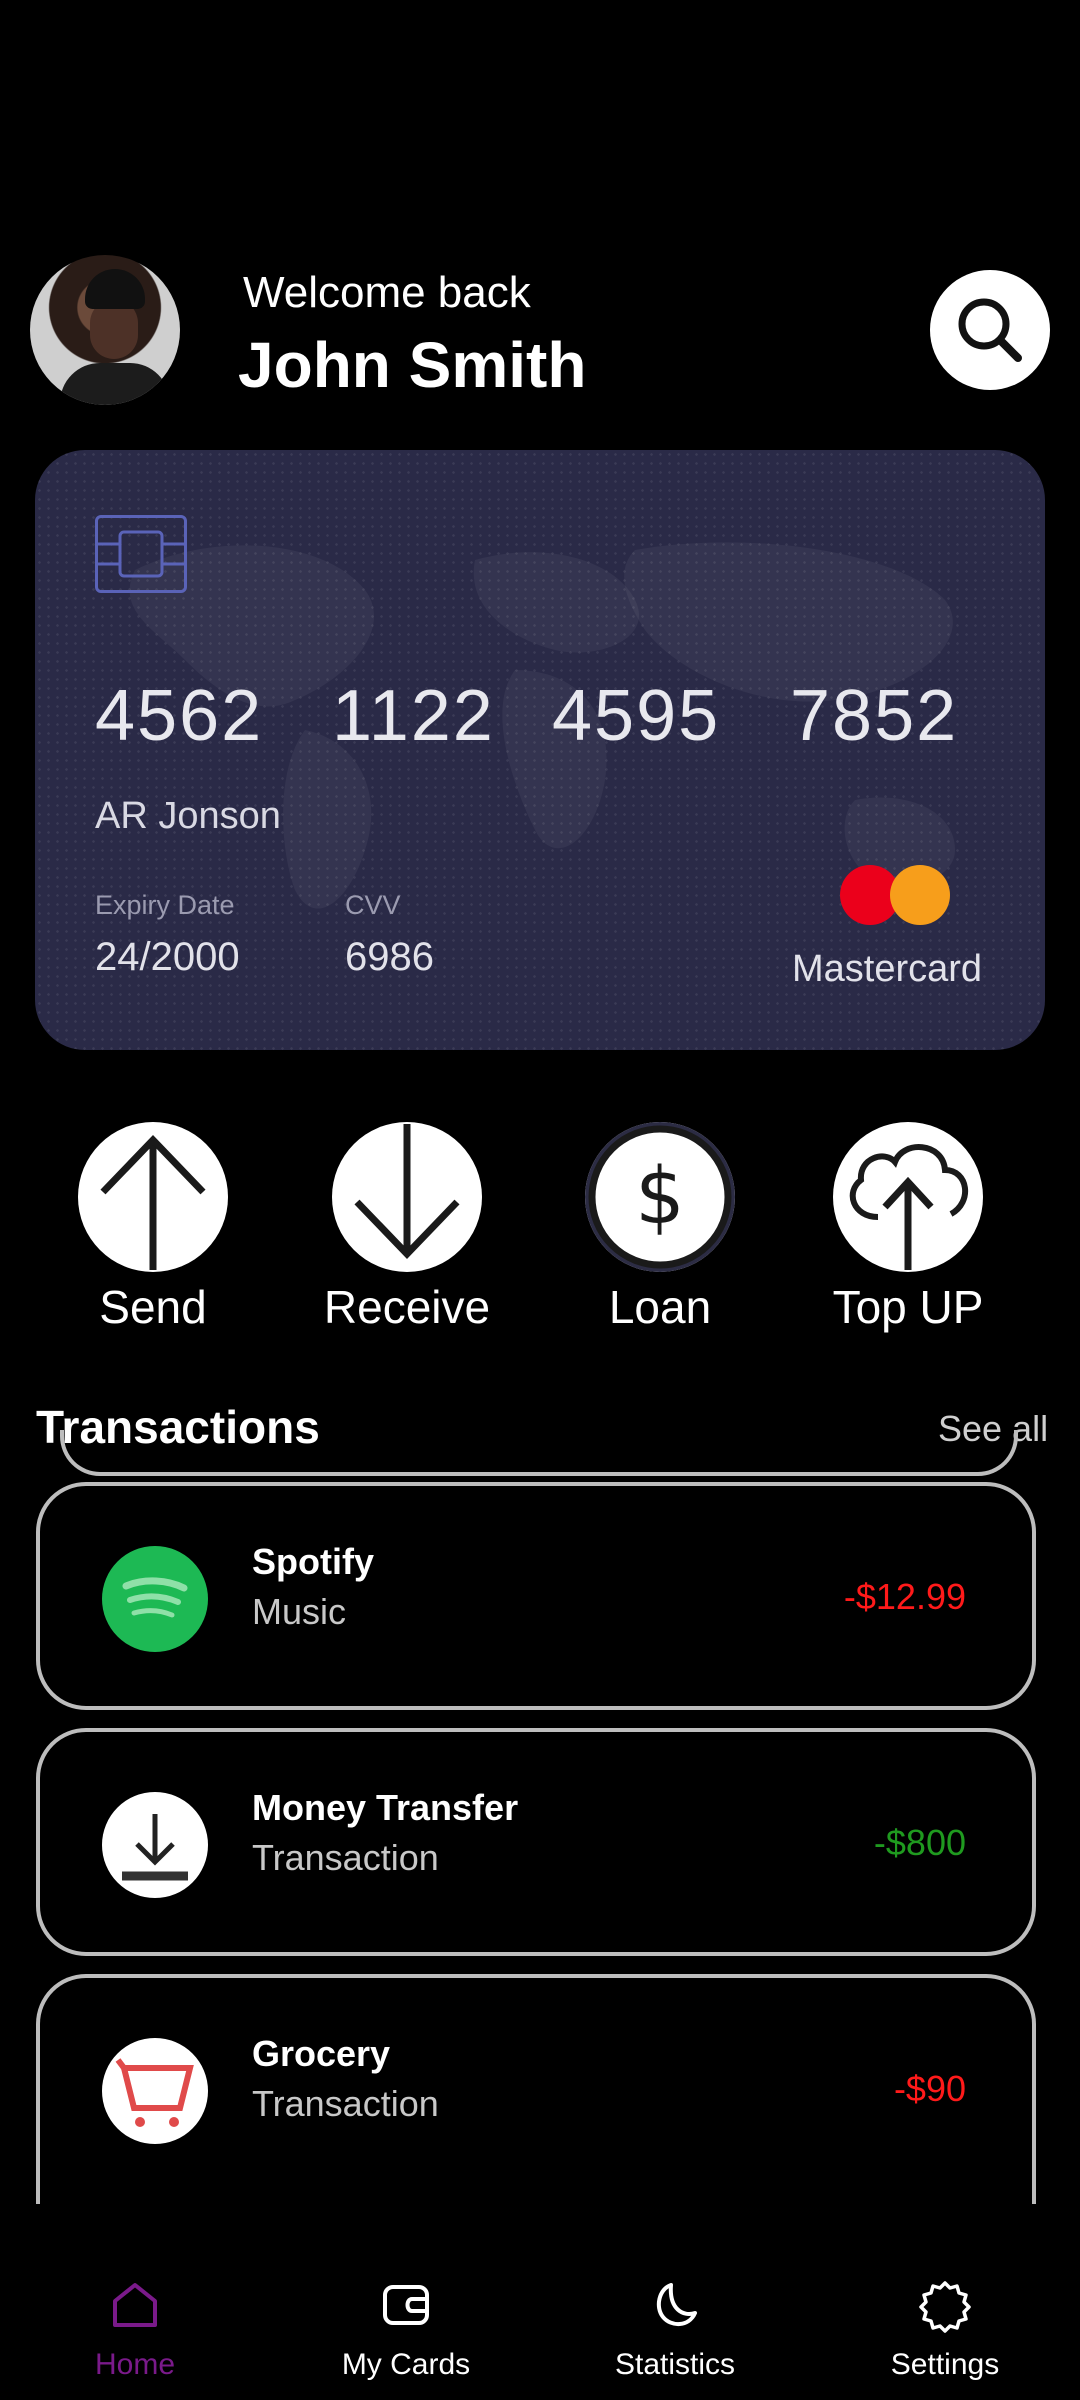 The image size is (1080, 2400). Describe the element at coordinates (188, 816) in the screenshot. I see `card-holder-name: AR Jonson` at that location.